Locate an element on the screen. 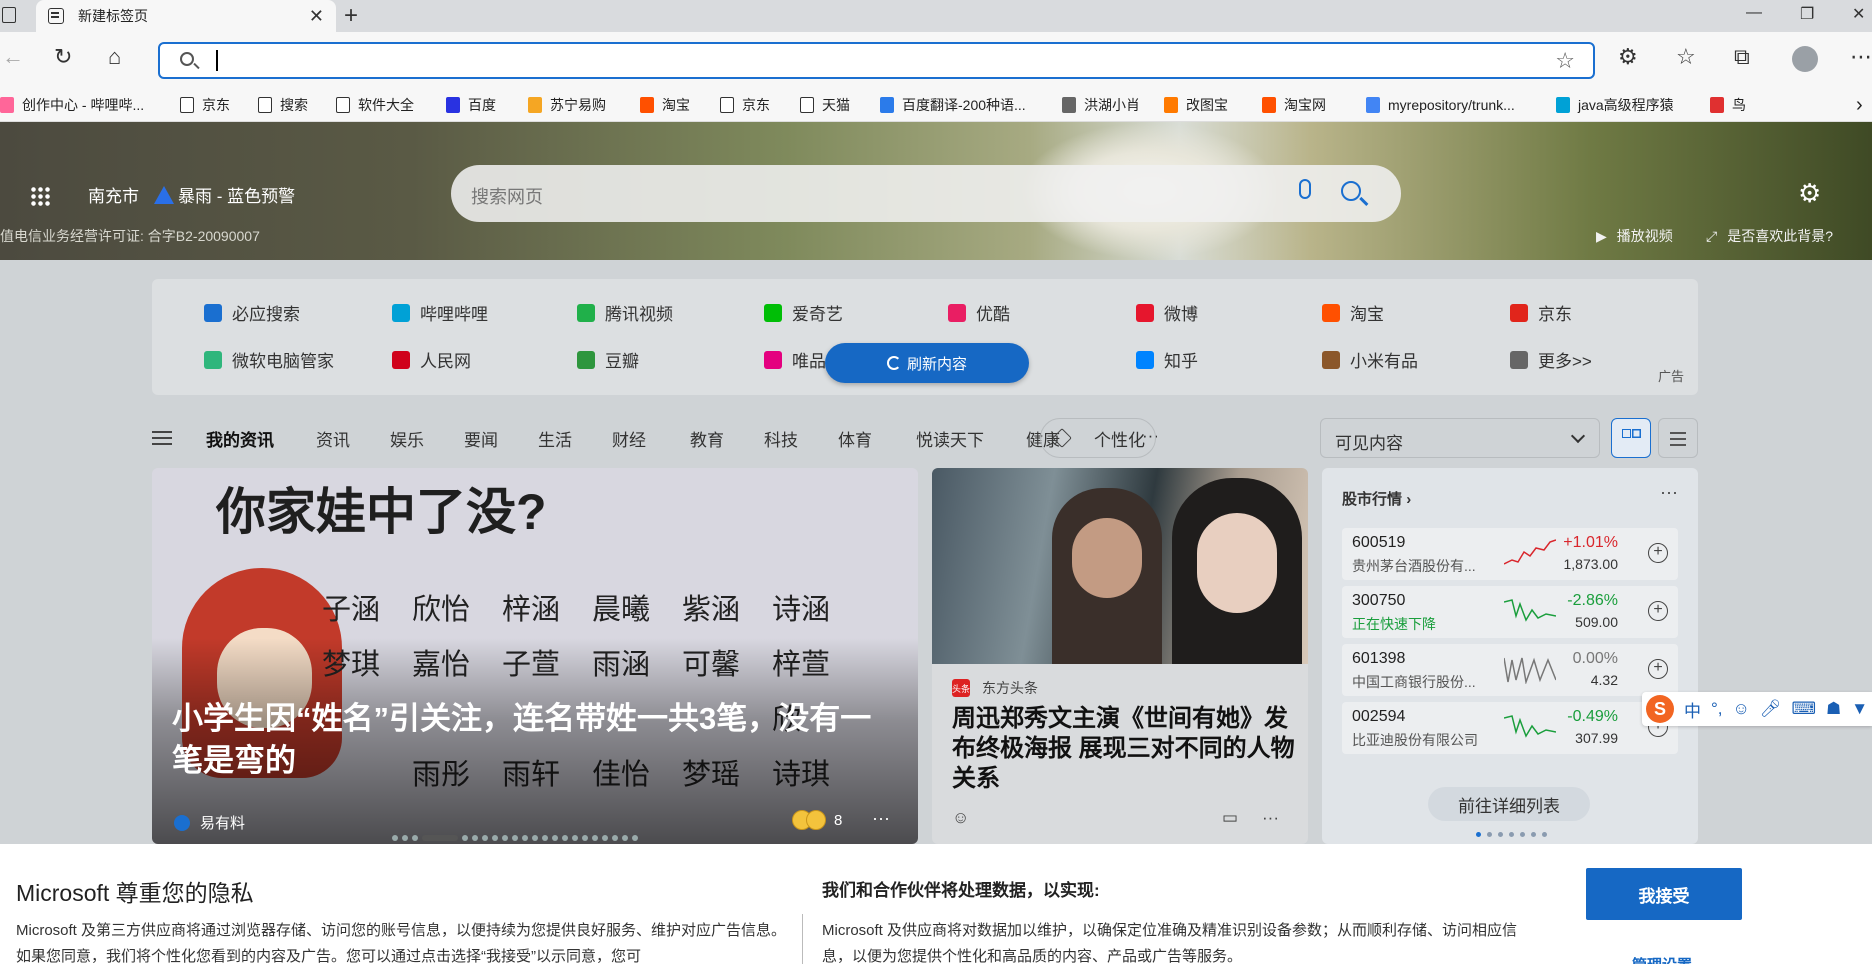 The height and width of the screenshot is (964, 1872). bookmark-icon: ▭ is located at coordinates (1230, 818).